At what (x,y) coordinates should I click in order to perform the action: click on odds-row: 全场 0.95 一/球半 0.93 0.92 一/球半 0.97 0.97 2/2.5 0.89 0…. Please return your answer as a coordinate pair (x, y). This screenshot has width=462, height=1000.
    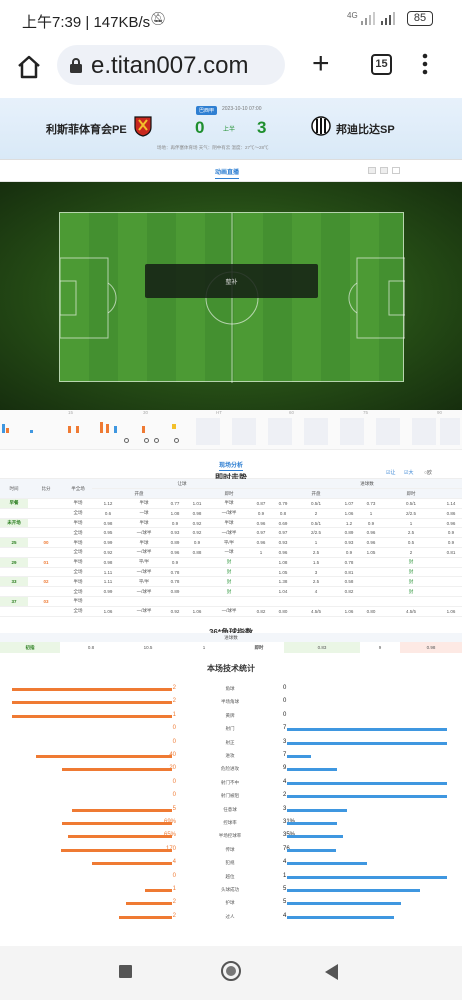
    Looking at the image, I should click on (231, 533).